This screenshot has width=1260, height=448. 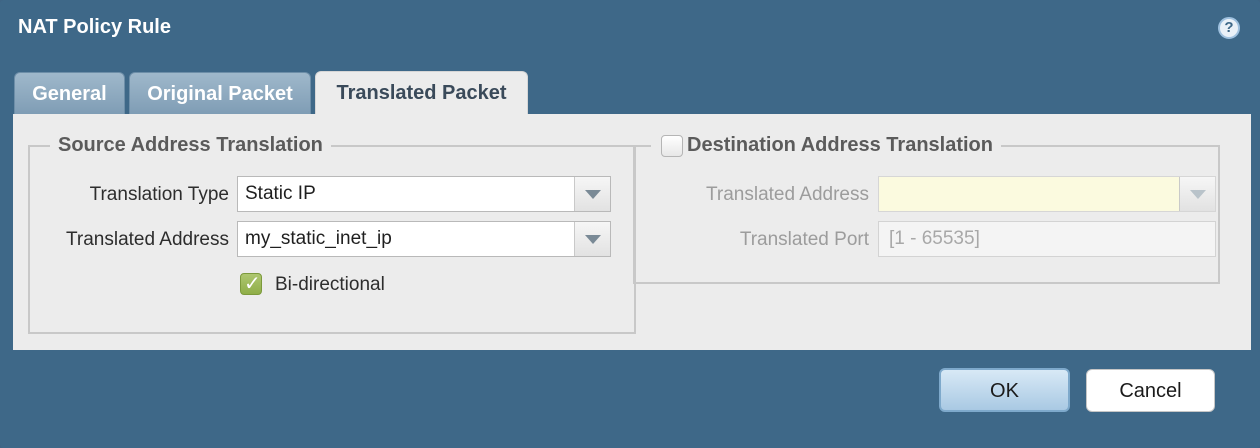 I want to click on translated-port-label: Translated Port, so click(x=804, y=239).